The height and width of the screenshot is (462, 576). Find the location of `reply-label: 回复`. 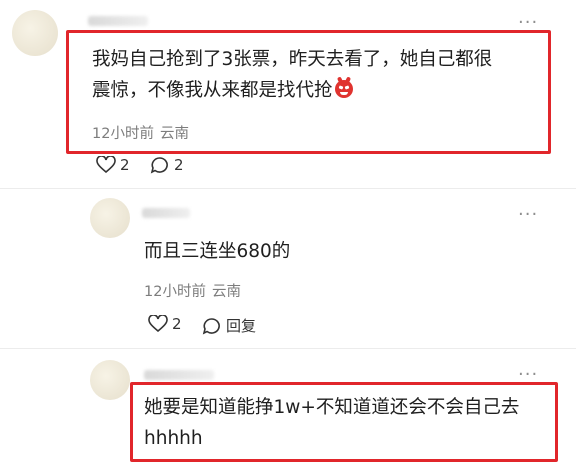

reply-label: 回复 is located at coordinates (241, 326).